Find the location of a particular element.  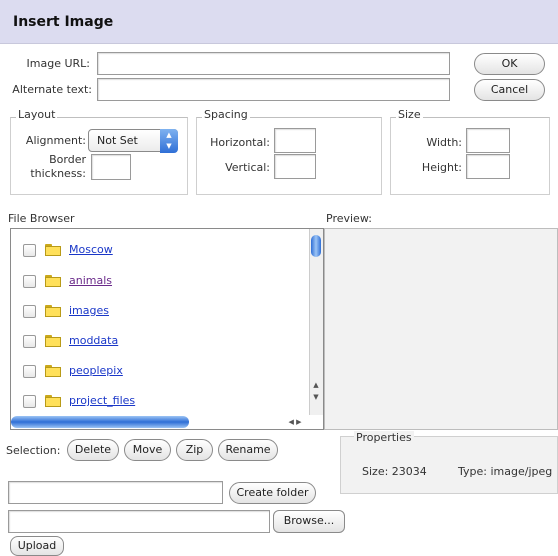

width-label: Width: is located at coordinates (444, 142).